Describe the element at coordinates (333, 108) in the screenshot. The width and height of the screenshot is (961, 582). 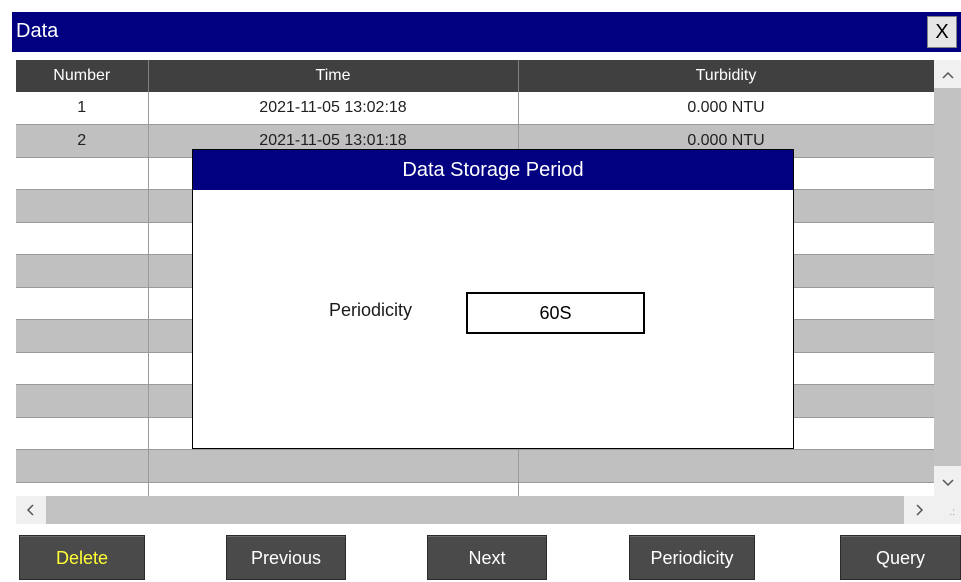
I see `cell-time: 2021-11-05 13:02:18` at that location.